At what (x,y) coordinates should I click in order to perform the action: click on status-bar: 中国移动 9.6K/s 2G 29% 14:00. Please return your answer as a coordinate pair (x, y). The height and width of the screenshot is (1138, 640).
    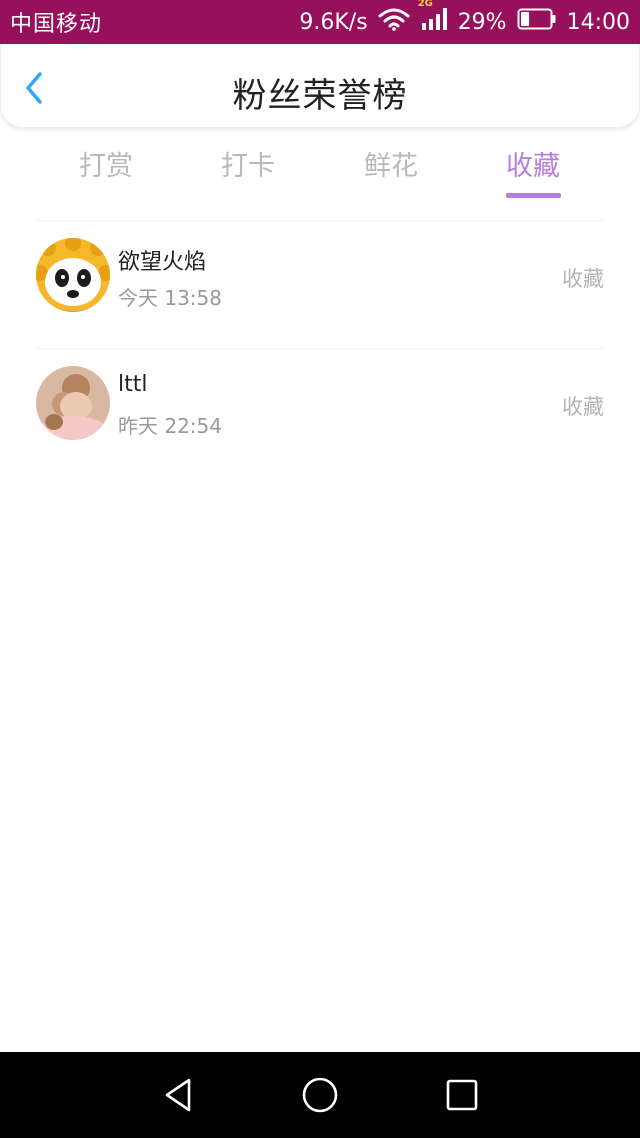
    Looking at the image, I should click on (320, 22).